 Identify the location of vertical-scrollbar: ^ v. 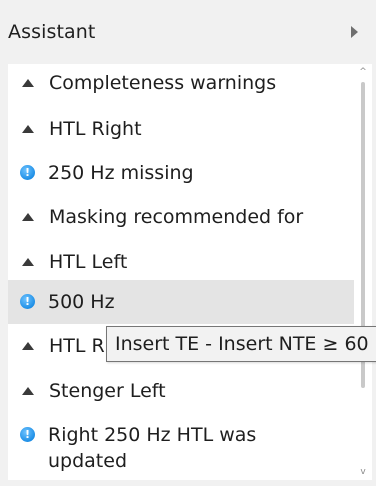
(363, 272).